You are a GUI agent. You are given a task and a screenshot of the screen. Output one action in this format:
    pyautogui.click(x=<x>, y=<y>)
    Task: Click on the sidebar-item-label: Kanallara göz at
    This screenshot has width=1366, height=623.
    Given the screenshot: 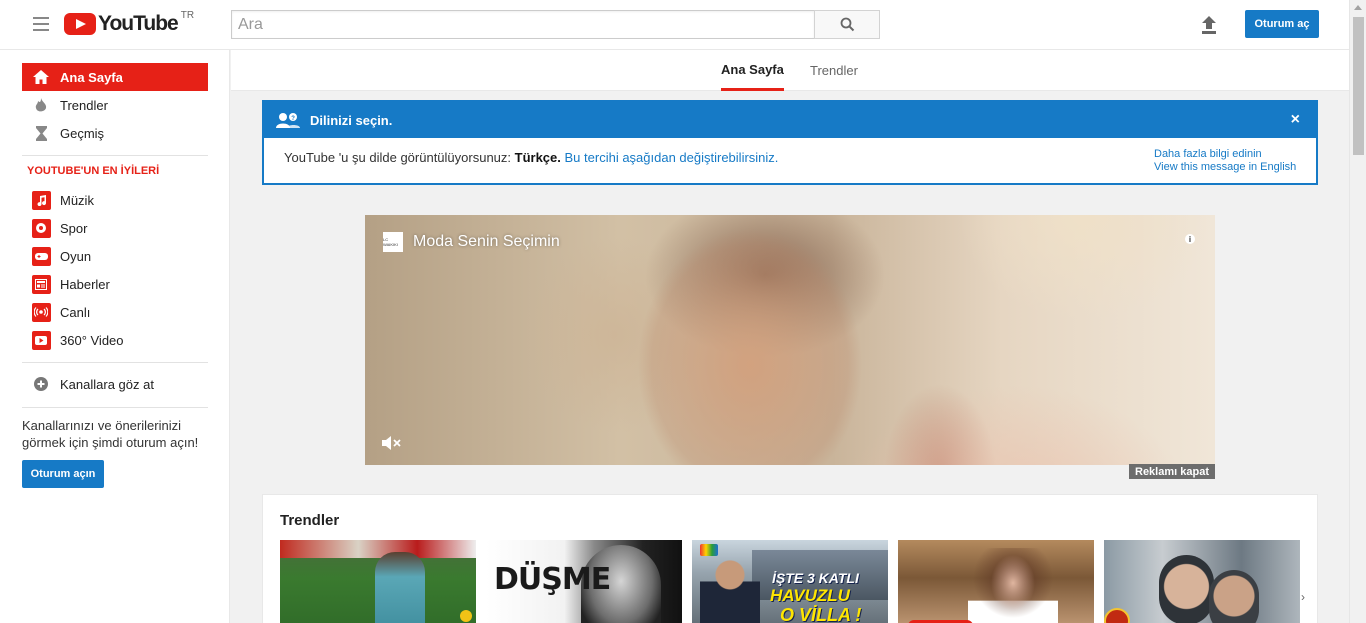 What is the action you would take?
    pyautogui.click(x=107, y=384)
    